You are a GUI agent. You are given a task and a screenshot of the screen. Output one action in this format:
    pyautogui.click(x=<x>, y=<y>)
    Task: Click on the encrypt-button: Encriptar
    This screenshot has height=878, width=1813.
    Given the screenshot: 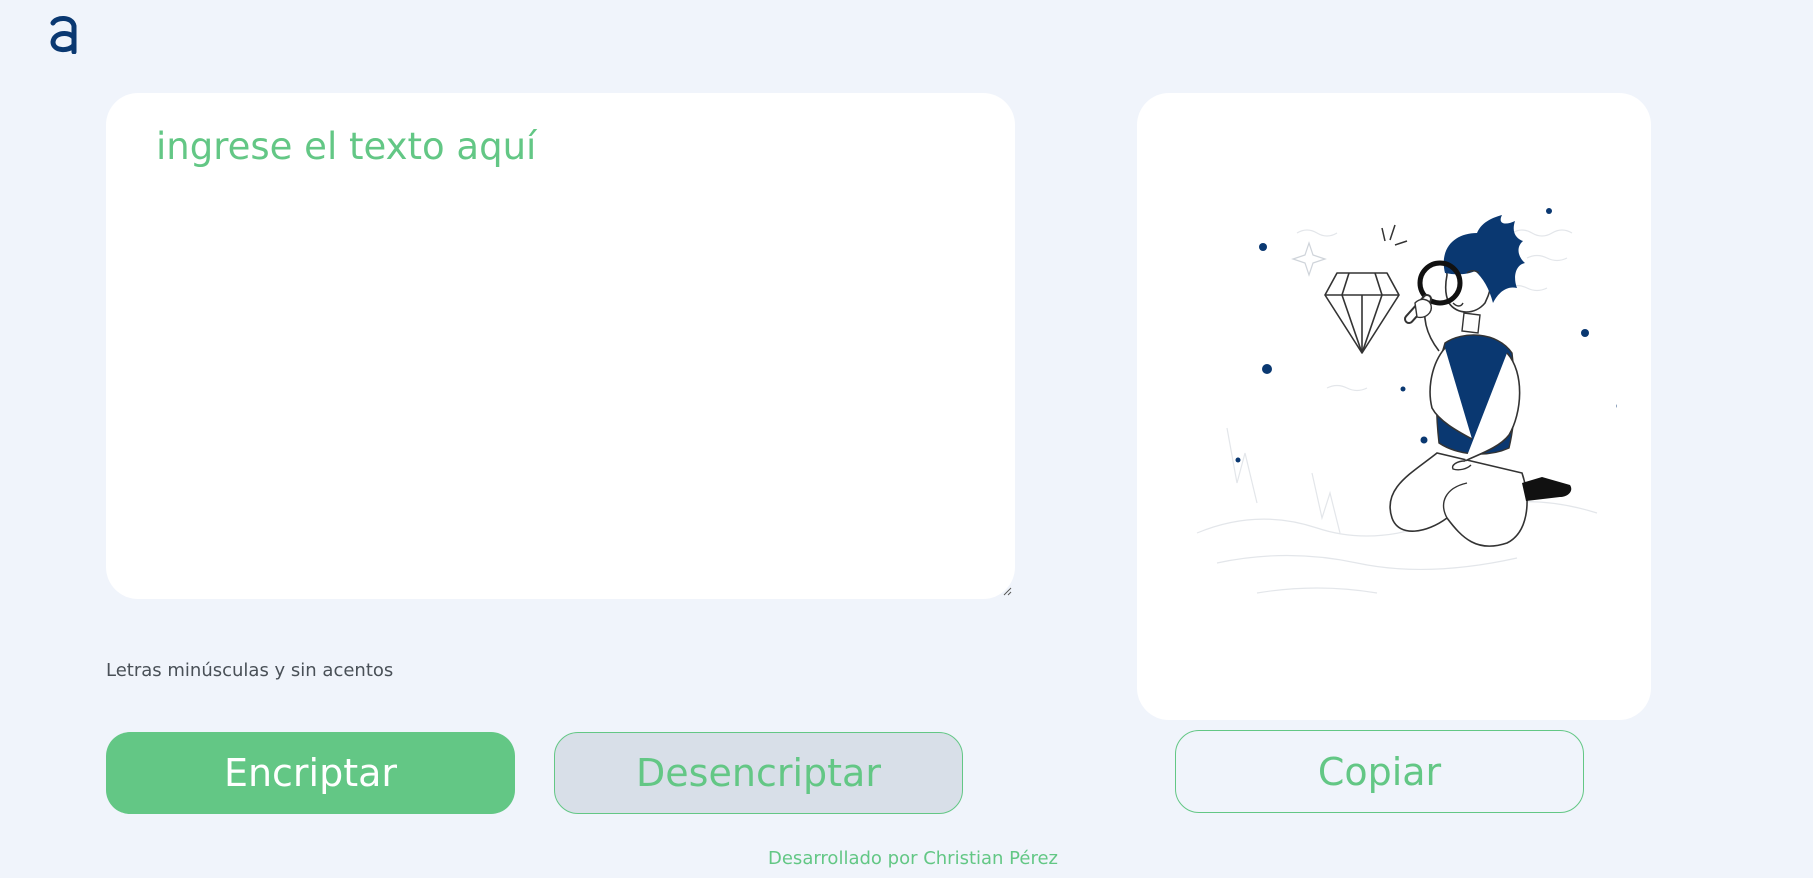 What is the action you would take?
    pyautogui.click(x=310, y=773)
    